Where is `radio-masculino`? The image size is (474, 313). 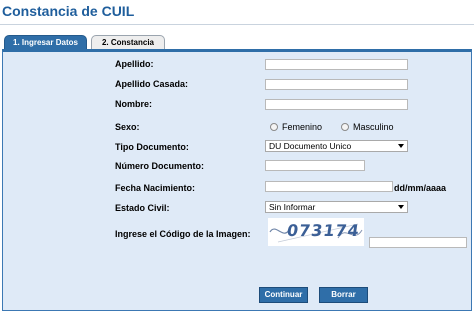
radio-masculino is located at coordinates (345, 127).